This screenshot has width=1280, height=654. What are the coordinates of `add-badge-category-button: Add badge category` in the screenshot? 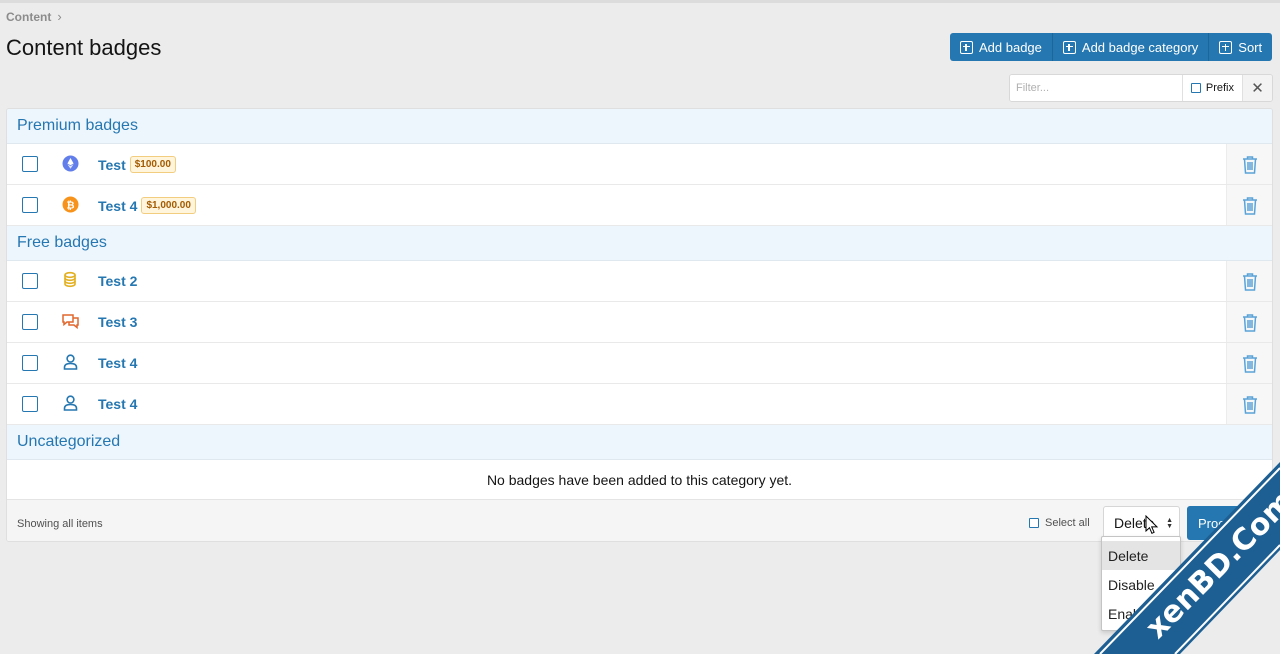 It's located at (1131, 47).